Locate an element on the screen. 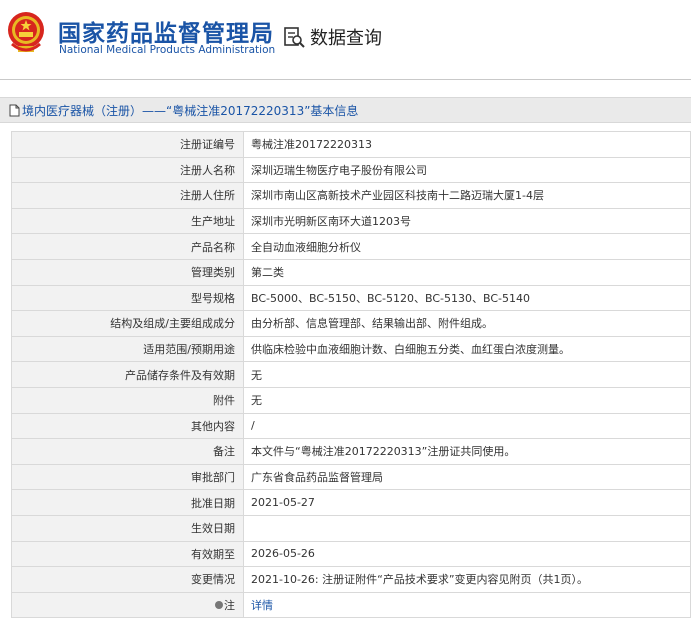  row-value: 深圳市光明新区南环大道1203号 is located at coordinates (467, 221).